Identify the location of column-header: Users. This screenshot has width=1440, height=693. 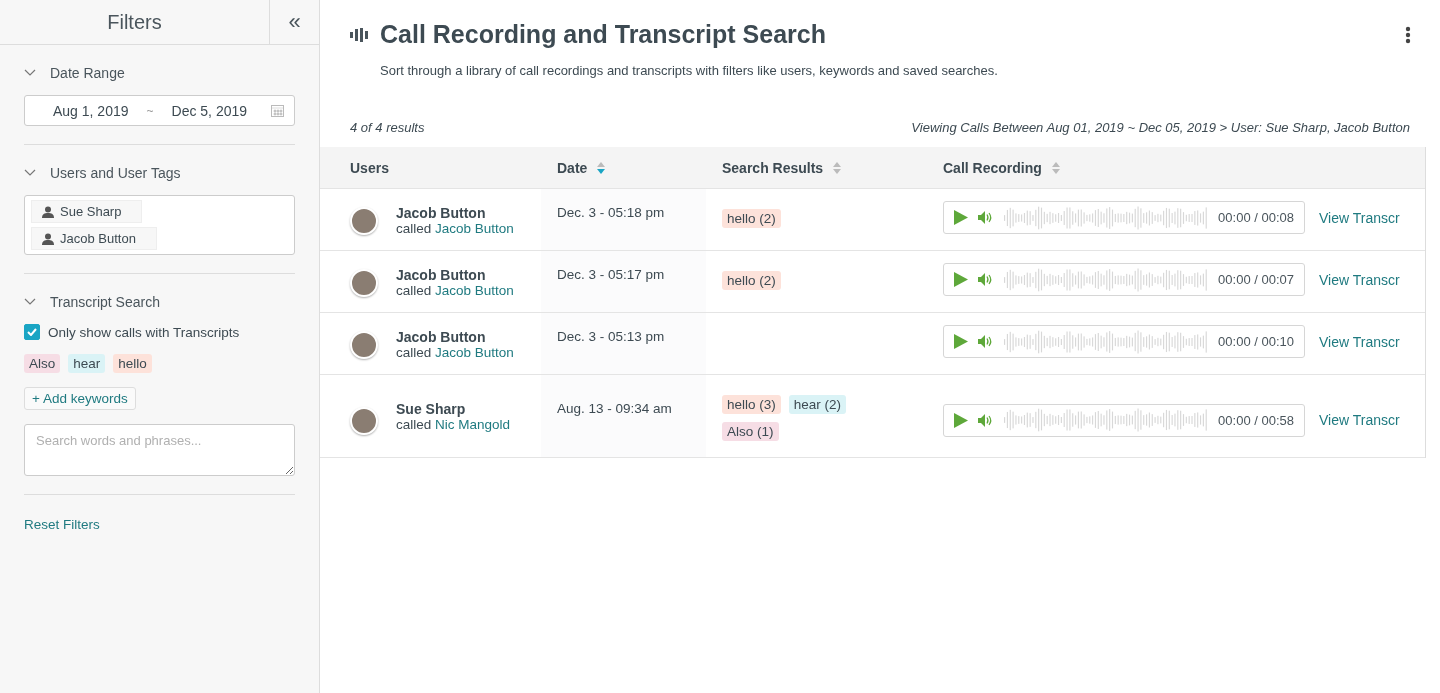
(430, 167).